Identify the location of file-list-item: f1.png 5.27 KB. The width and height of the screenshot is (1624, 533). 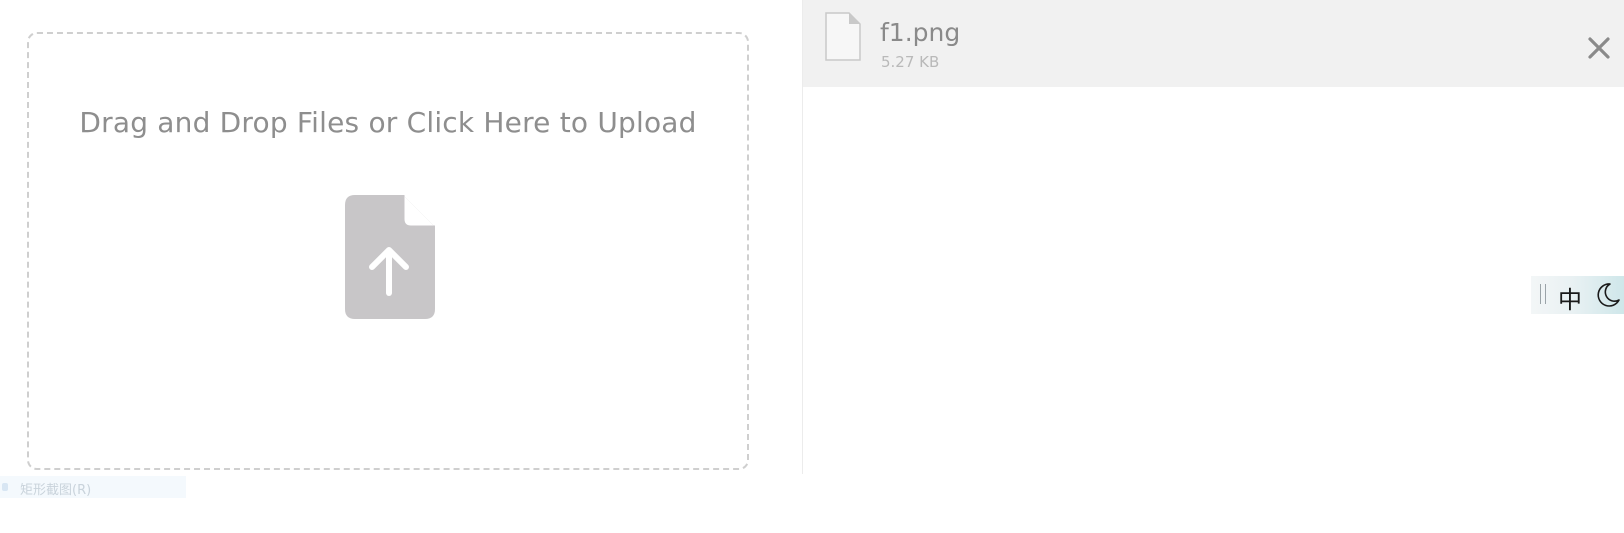
(1213, 43).